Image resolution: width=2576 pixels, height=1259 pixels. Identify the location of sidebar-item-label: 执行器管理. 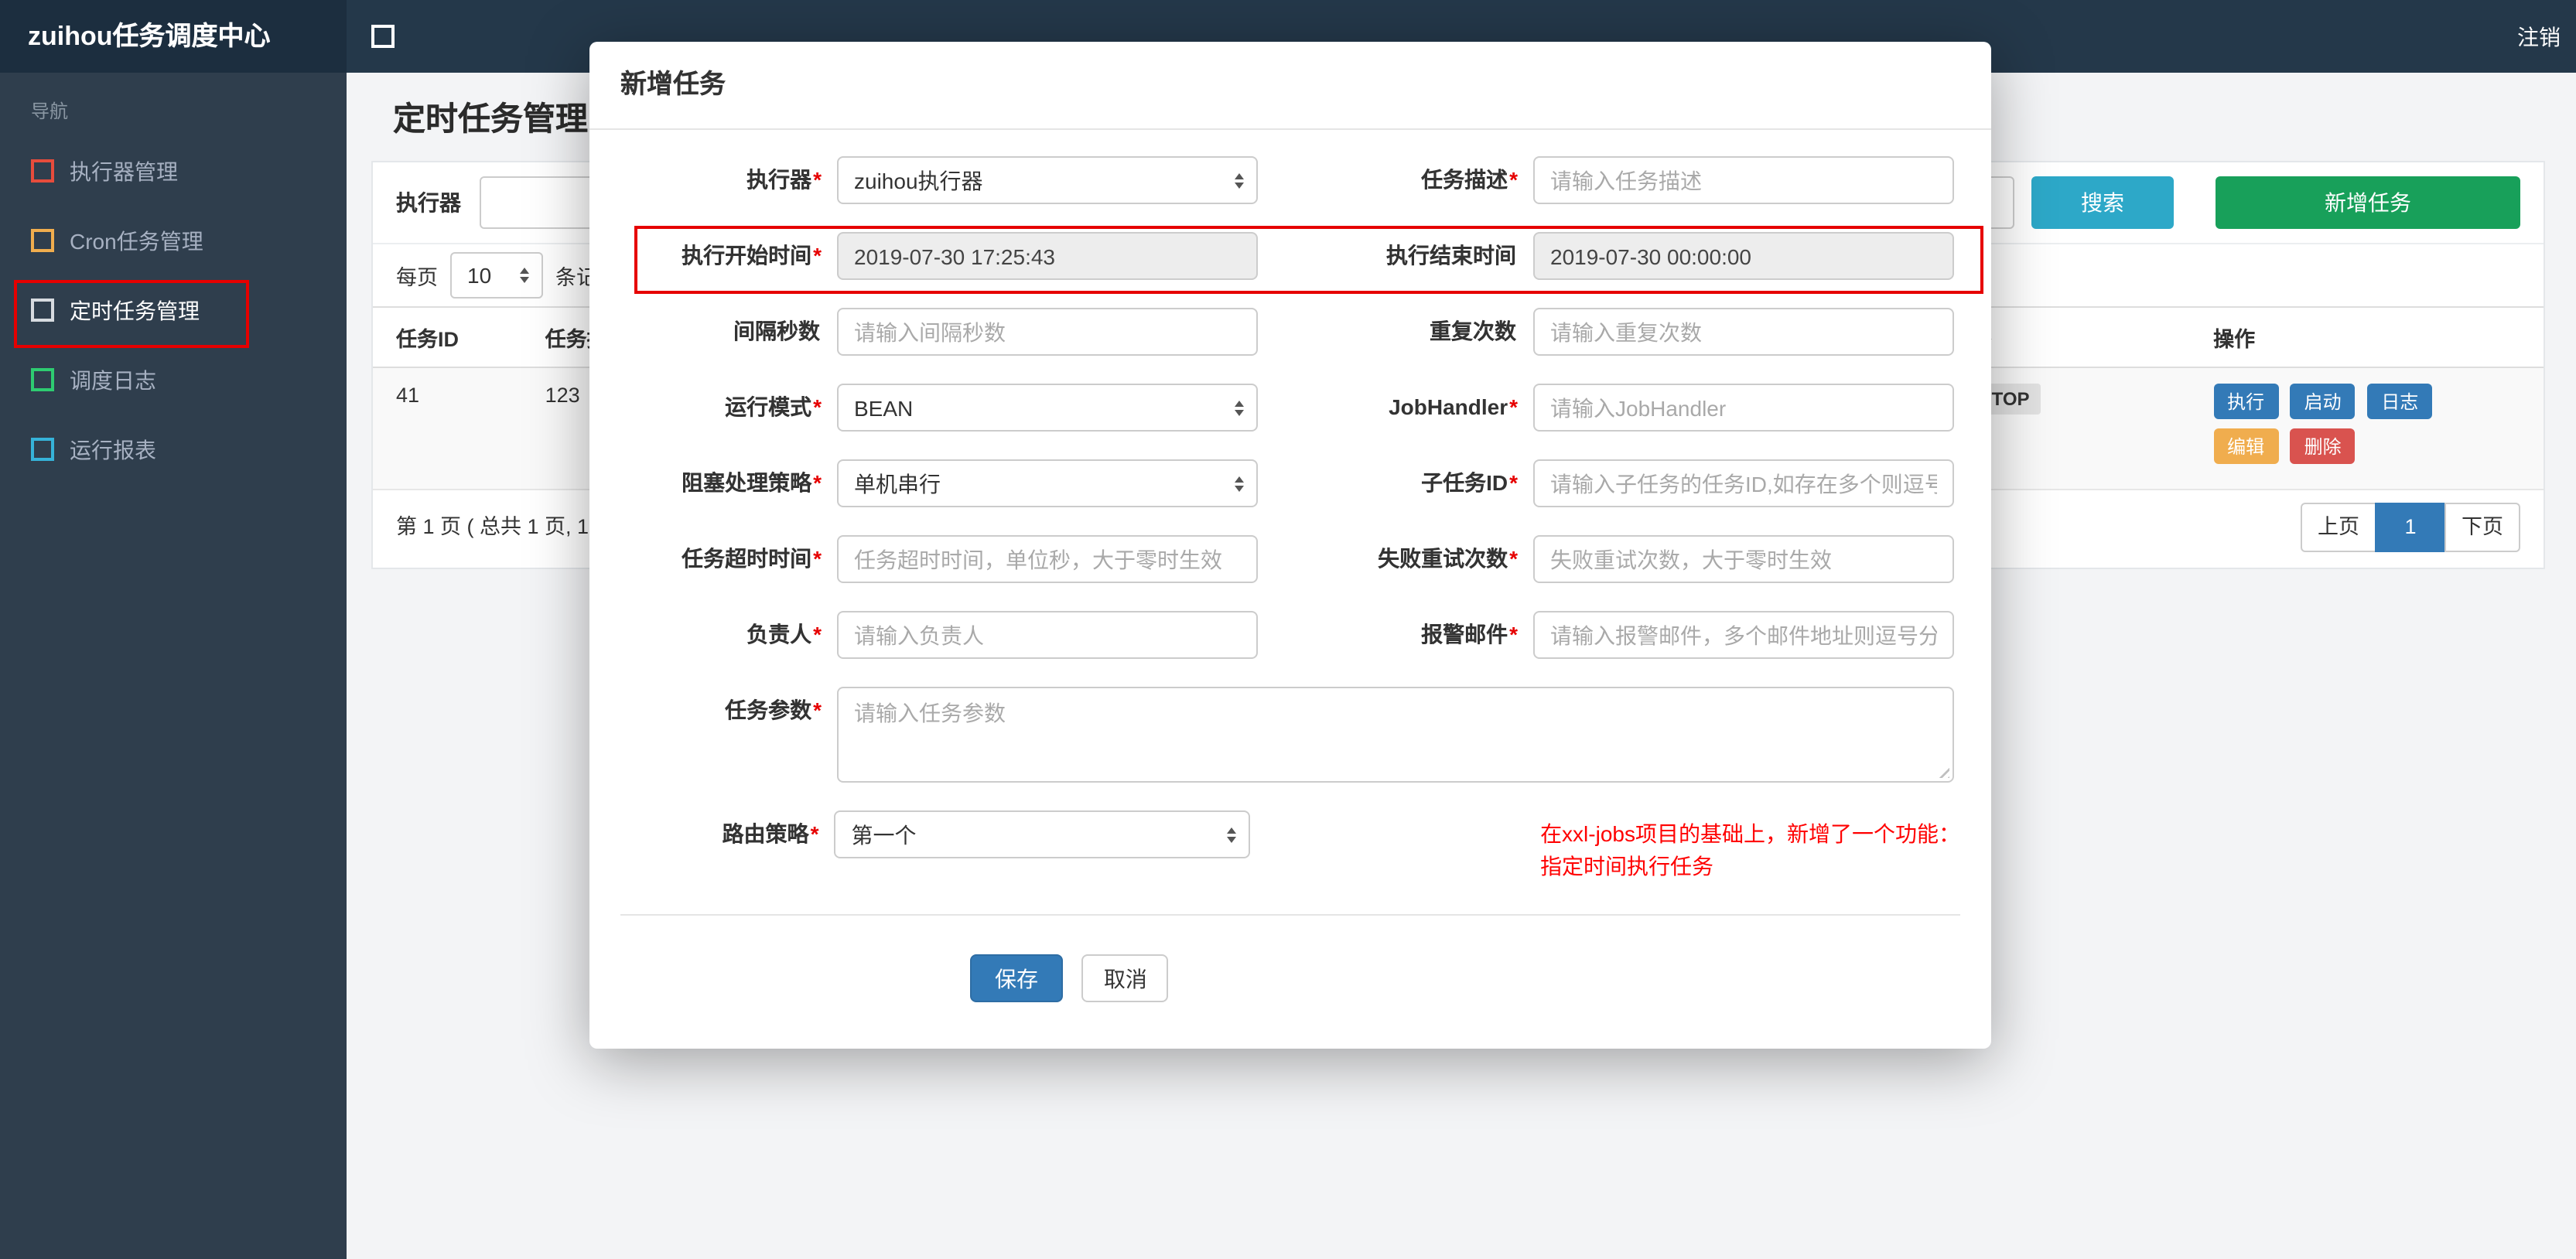
(124, 171).